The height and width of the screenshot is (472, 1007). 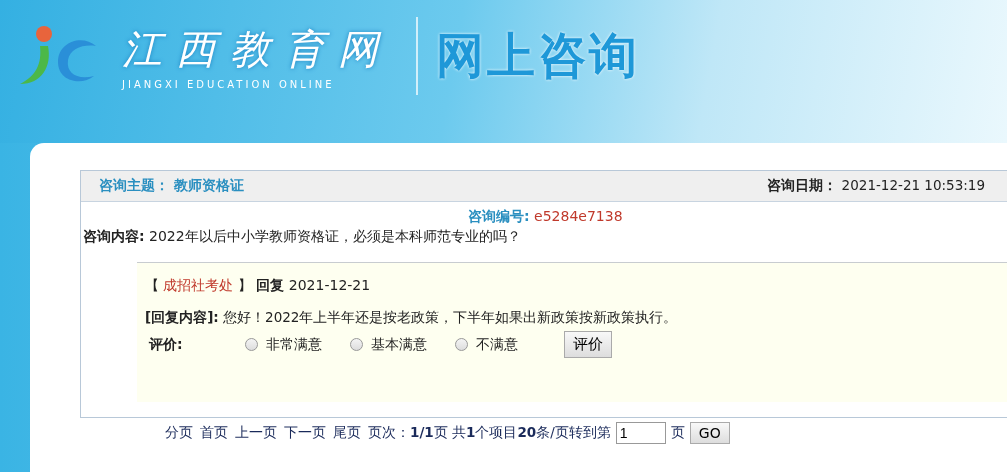 What do you see at coordinates (256, 433) in the screenshot?
I see `pager-link: 上一页` at bounding box center [256, 433].